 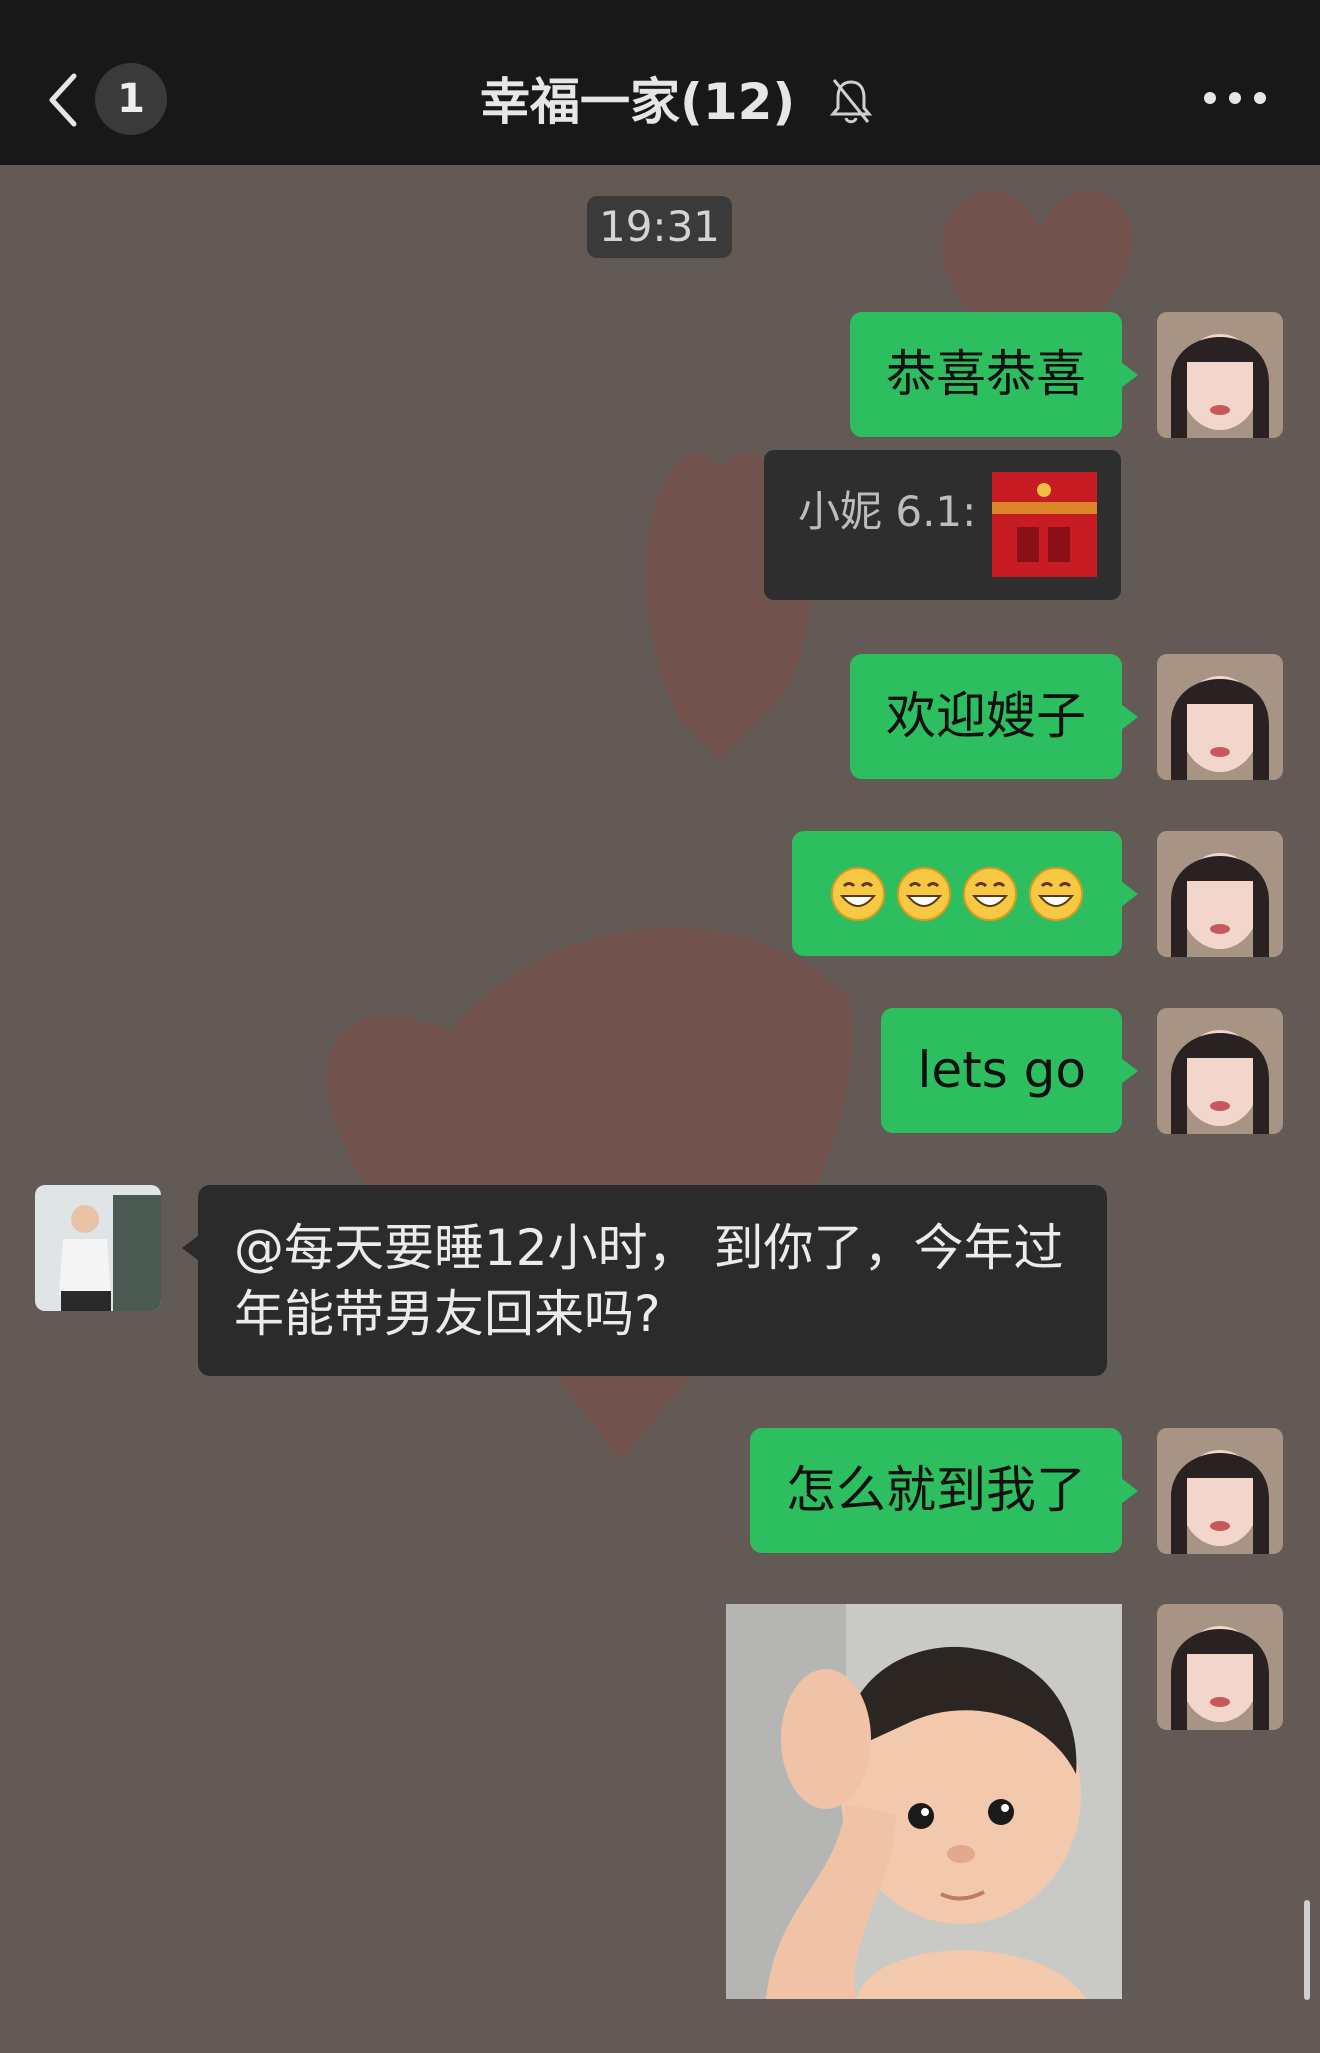 What do you see at coordinates (1307, 1950) in the screenshot?
I see `scrollbar` at bounding box center [1307, 1950].